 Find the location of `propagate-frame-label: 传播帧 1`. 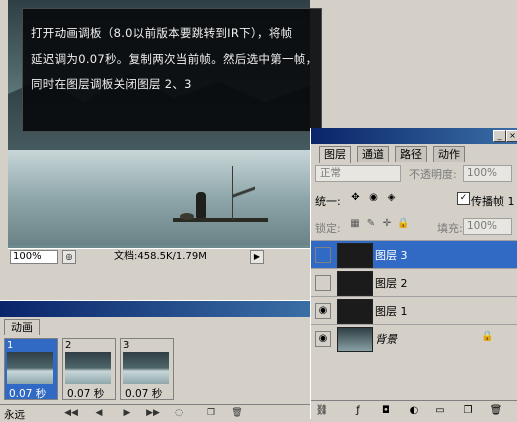

propagate-frame-label: 传播帧 1 is located at coordinates (493, 201).